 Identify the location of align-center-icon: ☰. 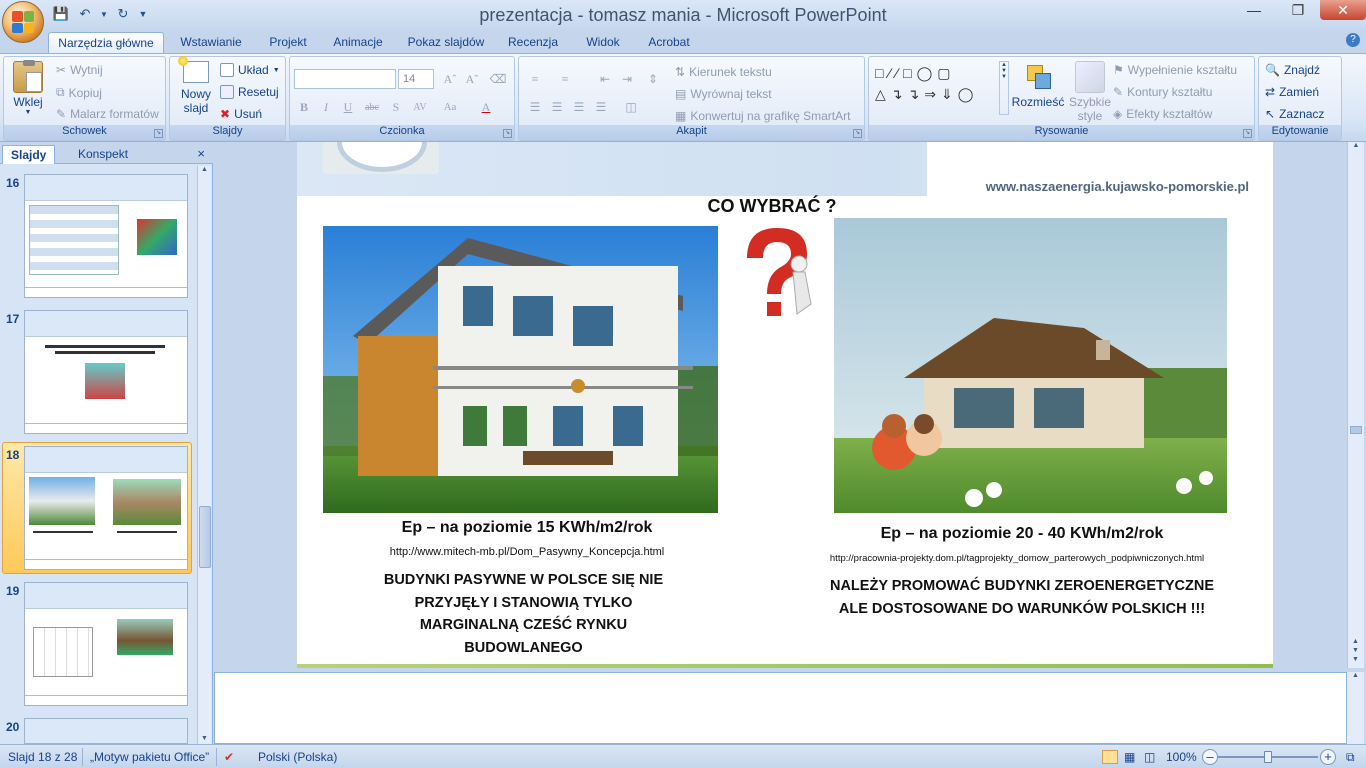
(557, 107).